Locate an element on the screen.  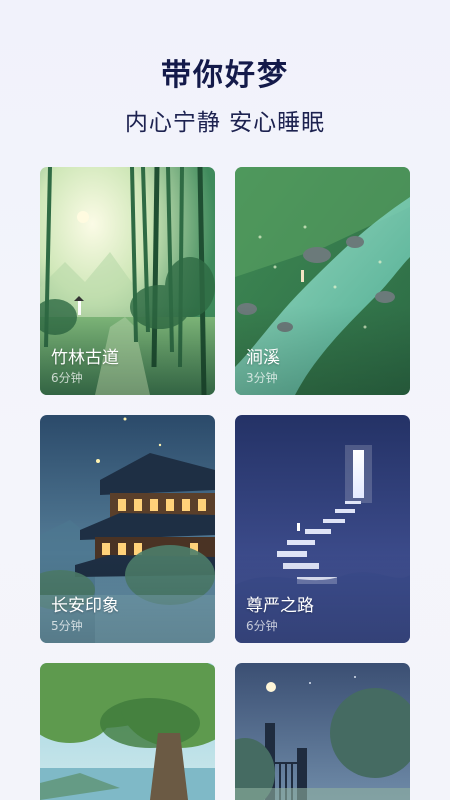
card-title: 长安印象 is located at coordinates (85, 606).